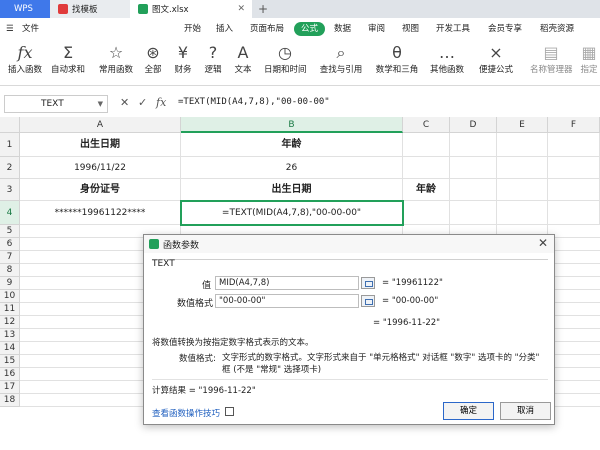 This screenshot has width=600, height=450. Describe the element at coordinates (10, 296) in the screenshot. I see `row-header-10: 10` at that location.